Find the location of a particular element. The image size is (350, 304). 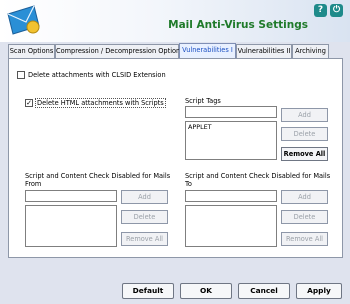

from-add-button: Add is located at coordinates (144, 197).